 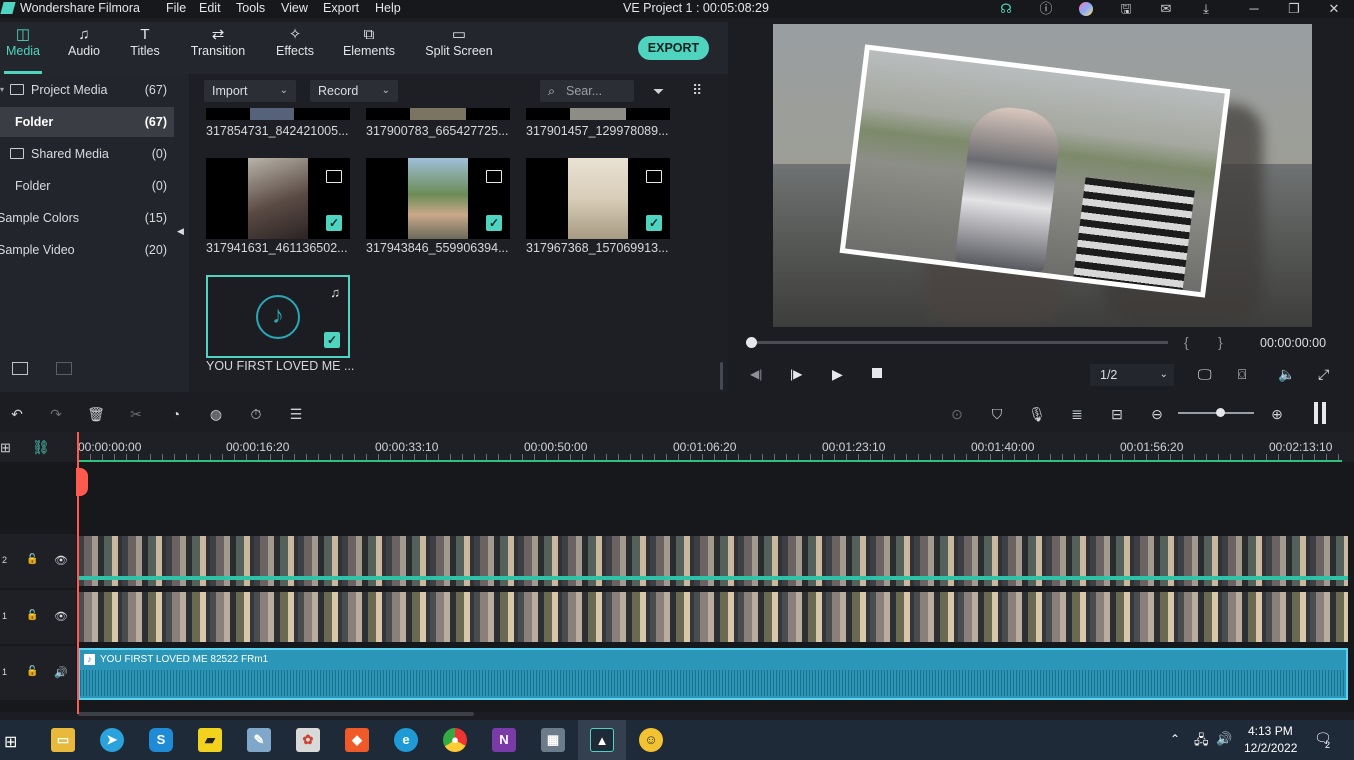 What do you see at coordinates (1220, 342) in the screenshot?
I see `mark-out-icon: }` at bounding box center [1220, 342].